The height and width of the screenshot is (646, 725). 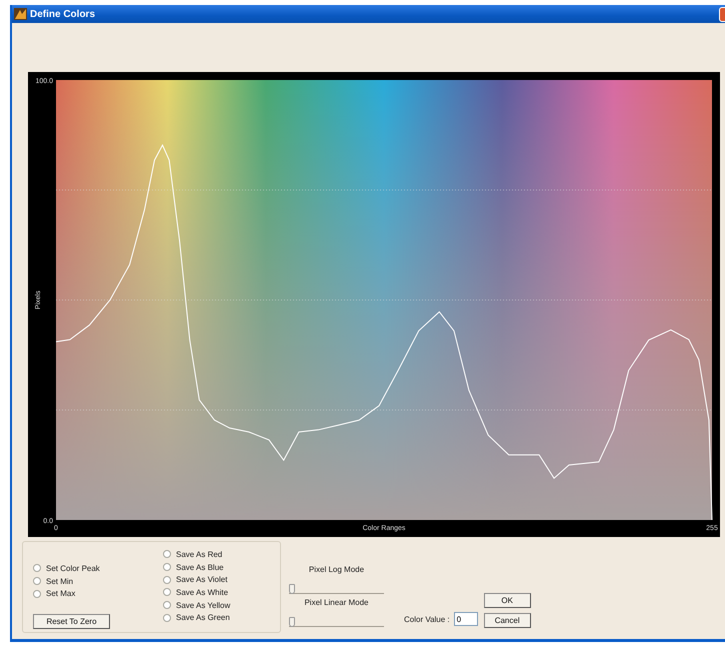 What do you see at coordinates (336, 569) in the screenshot?
I see `slider-label: Pixel Log Mode` at bounding box center [336, 569].